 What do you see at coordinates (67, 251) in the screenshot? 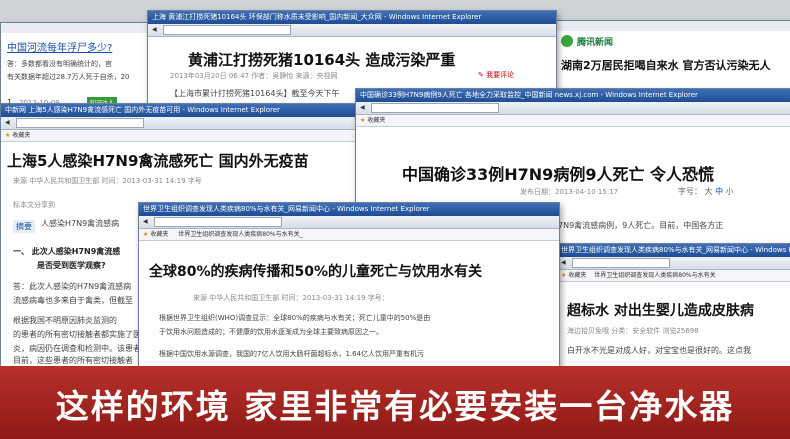
I see `question-line-1: 一、 此次人感染H7N9禽流感` at bounding box center [67, 251].